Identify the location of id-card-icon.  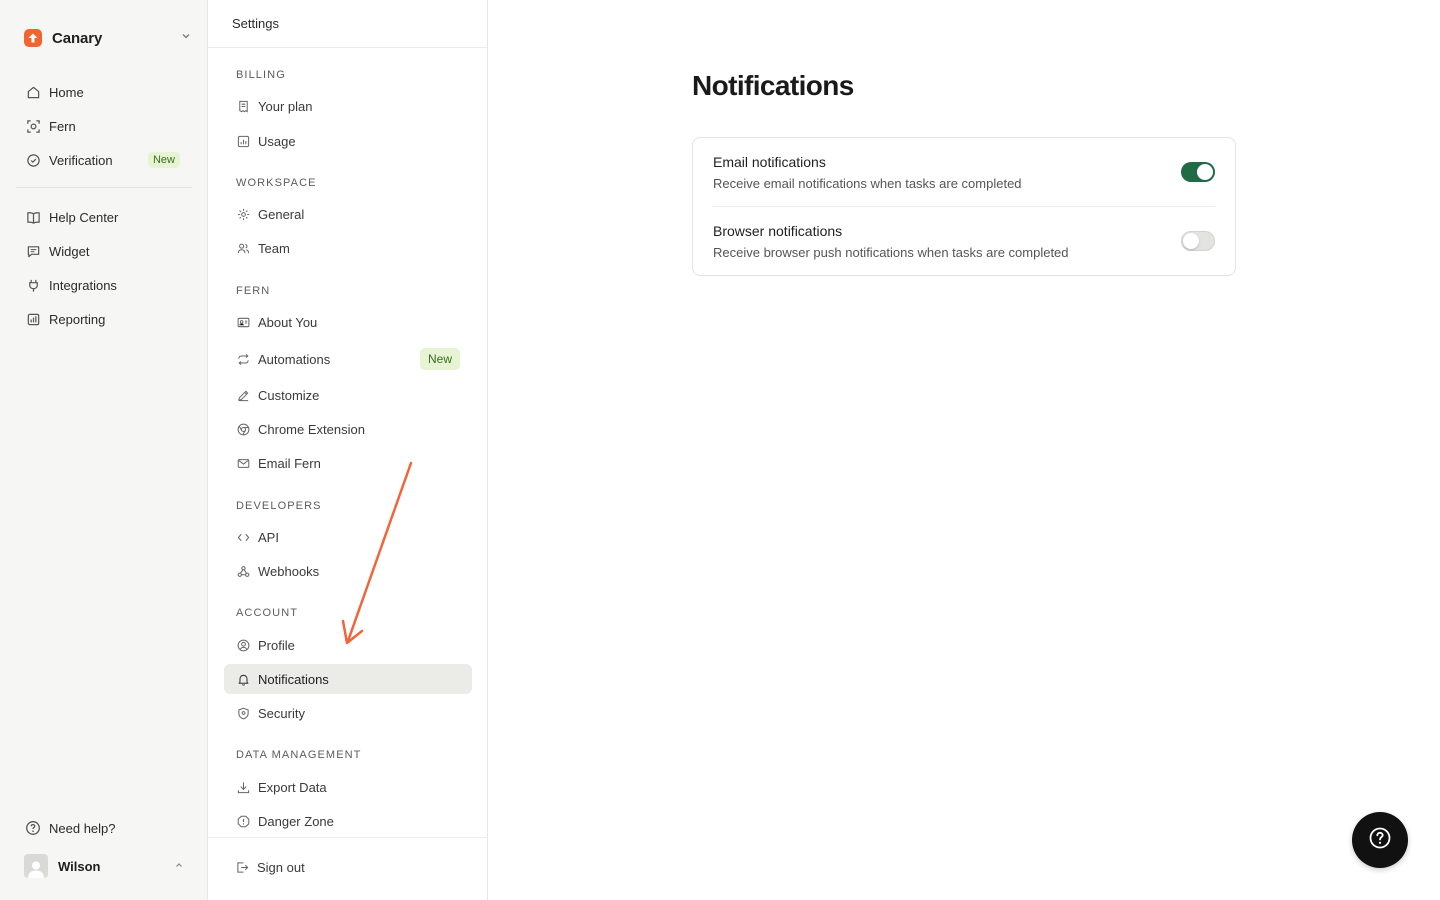
(243, 322).